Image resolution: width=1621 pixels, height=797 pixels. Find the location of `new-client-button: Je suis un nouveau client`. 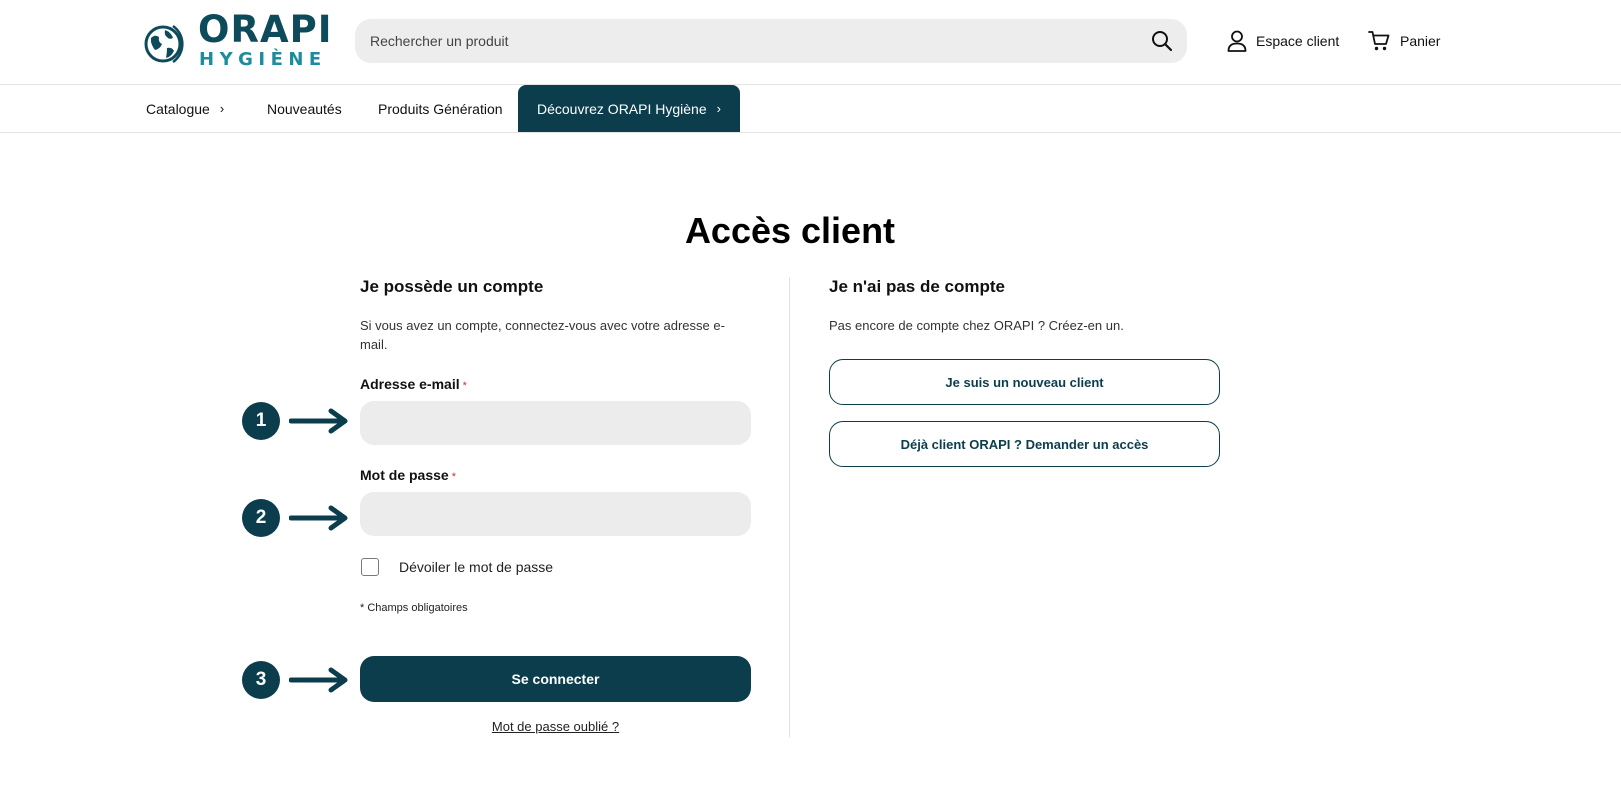

new-client-button: Je suis un nouveau client is located at coordinates (1024, 382).